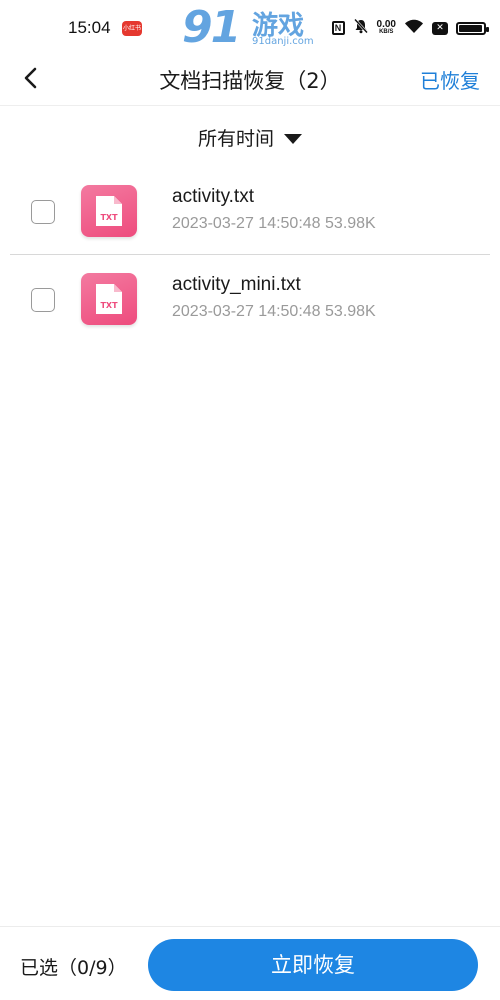 This screenshot has height=1000, width=500. I want to click on wifi-icon, so click(414, 28).